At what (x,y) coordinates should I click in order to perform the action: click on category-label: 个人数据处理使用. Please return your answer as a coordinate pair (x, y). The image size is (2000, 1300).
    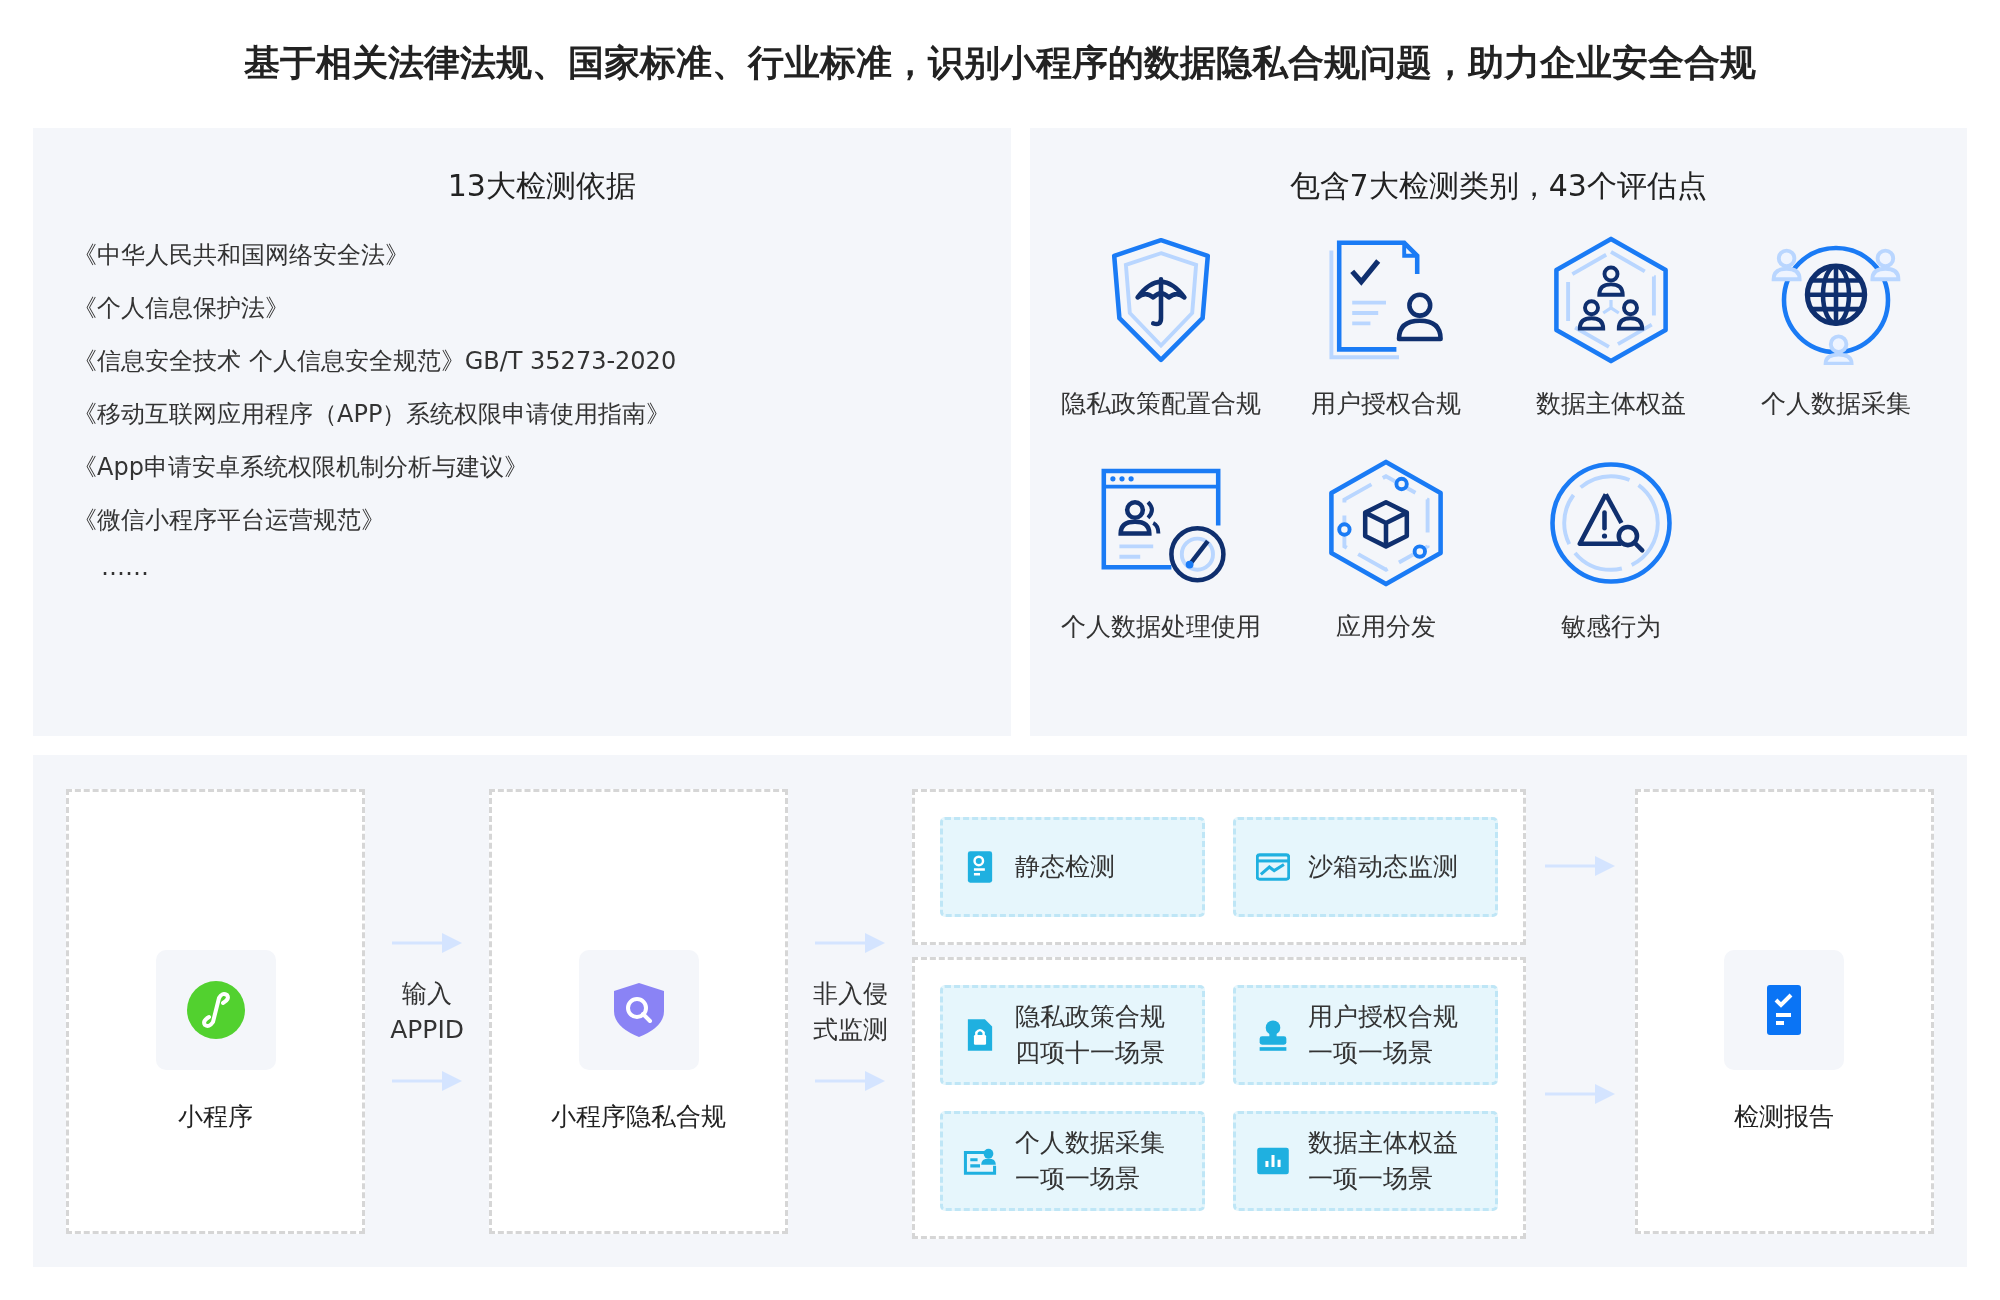
    Looking at the image, I should click on (1160, 627).